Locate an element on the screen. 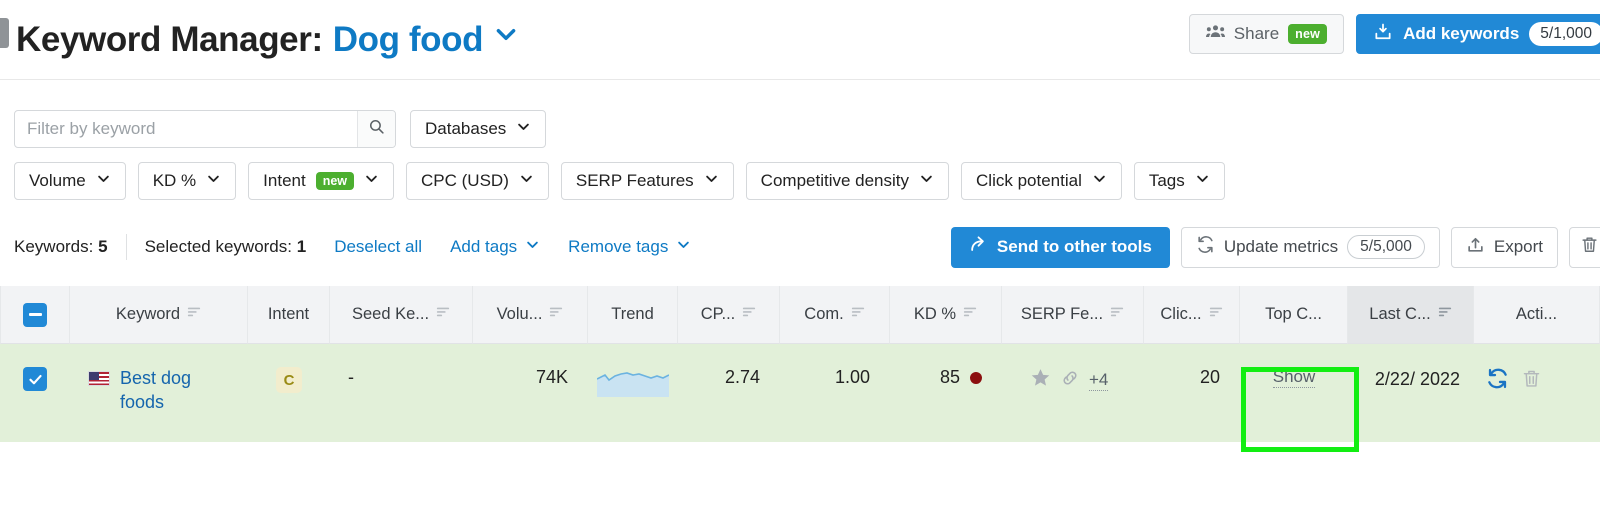 Image resolution: width=1600 pixels, height=506 pixels. select-all-checkbox is located at coordinates (35, 314).